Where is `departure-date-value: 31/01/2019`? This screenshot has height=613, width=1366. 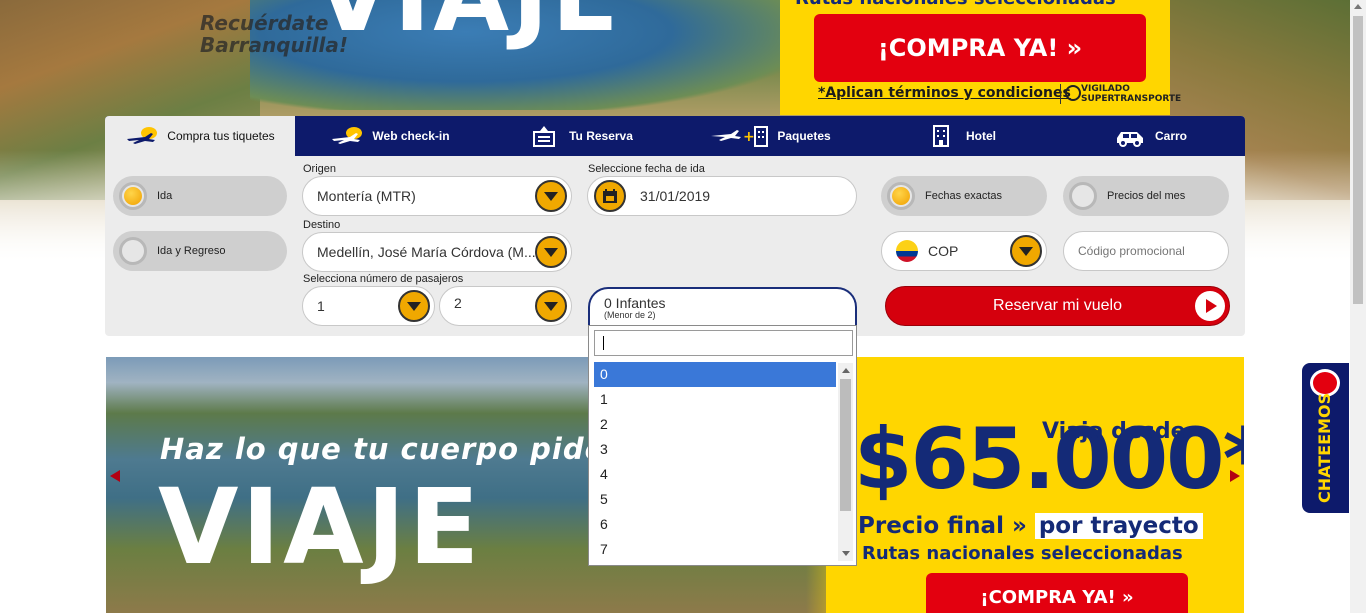 departure-date-value: 31/01/2019 is located at coordinates (675, 196).